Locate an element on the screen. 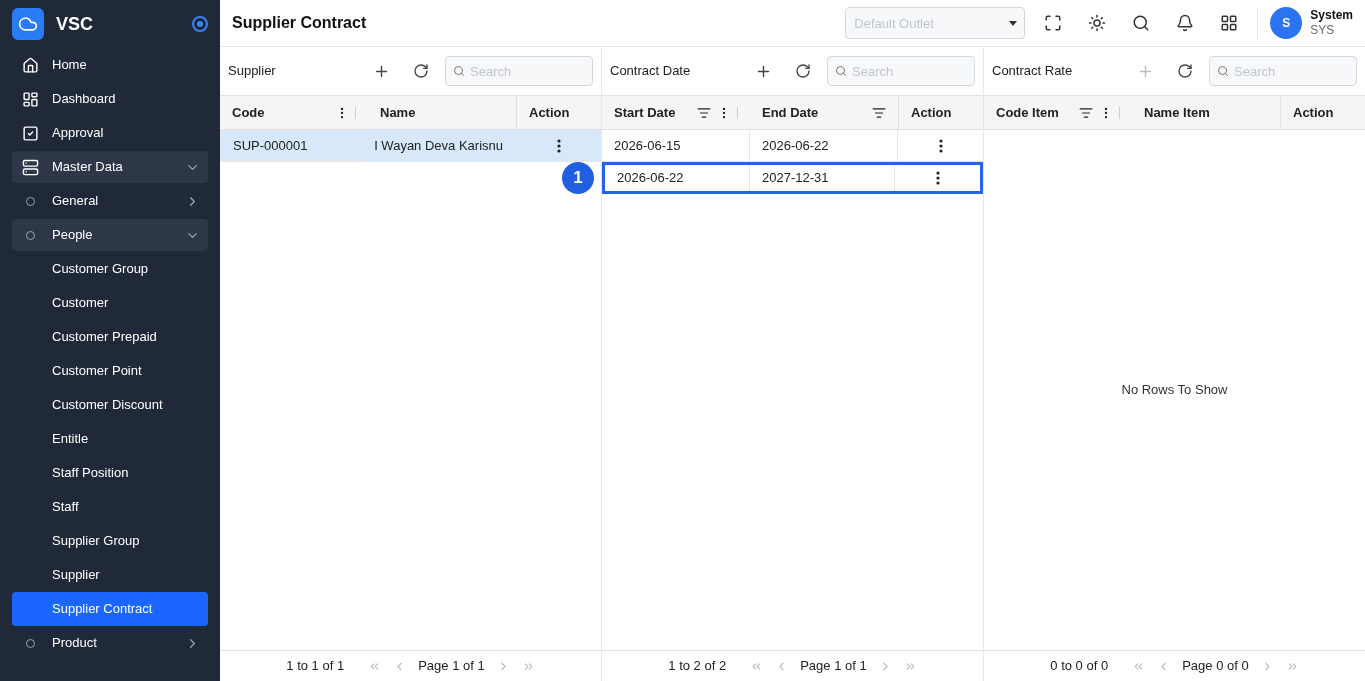 Image resolution: width=1365 pixels, height=681 pixels. column-label: Code Item is located at coordinates (1028, 112).